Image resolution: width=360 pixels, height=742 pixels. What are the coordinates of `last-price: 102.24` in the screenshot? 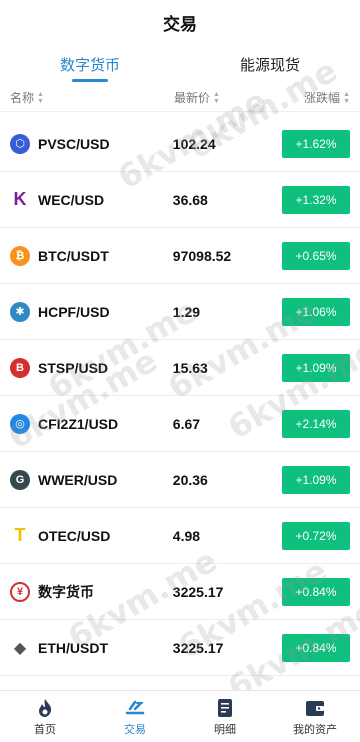 It's located at (194, 143).